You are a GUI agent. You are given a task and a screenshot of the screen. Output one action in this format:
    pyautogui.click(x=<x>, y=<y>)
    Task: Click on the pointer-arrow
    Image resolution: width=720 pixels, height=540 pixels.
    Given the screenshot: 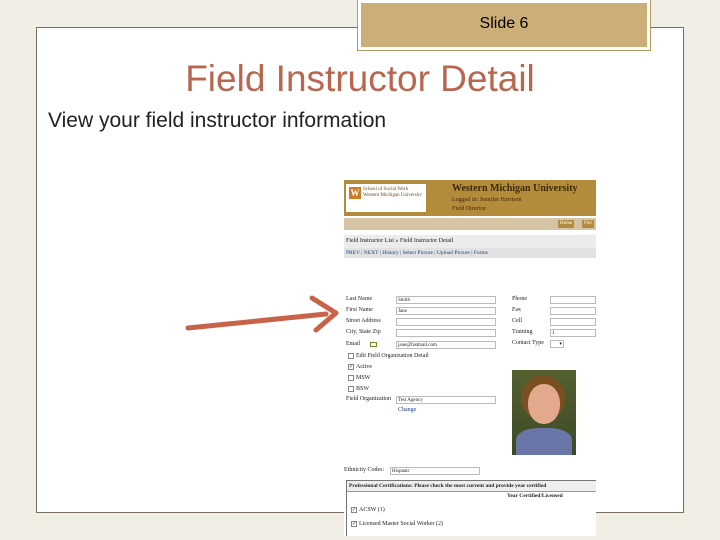 What is the action you would take?
    pyautogui.click(x=262, y=314)
    